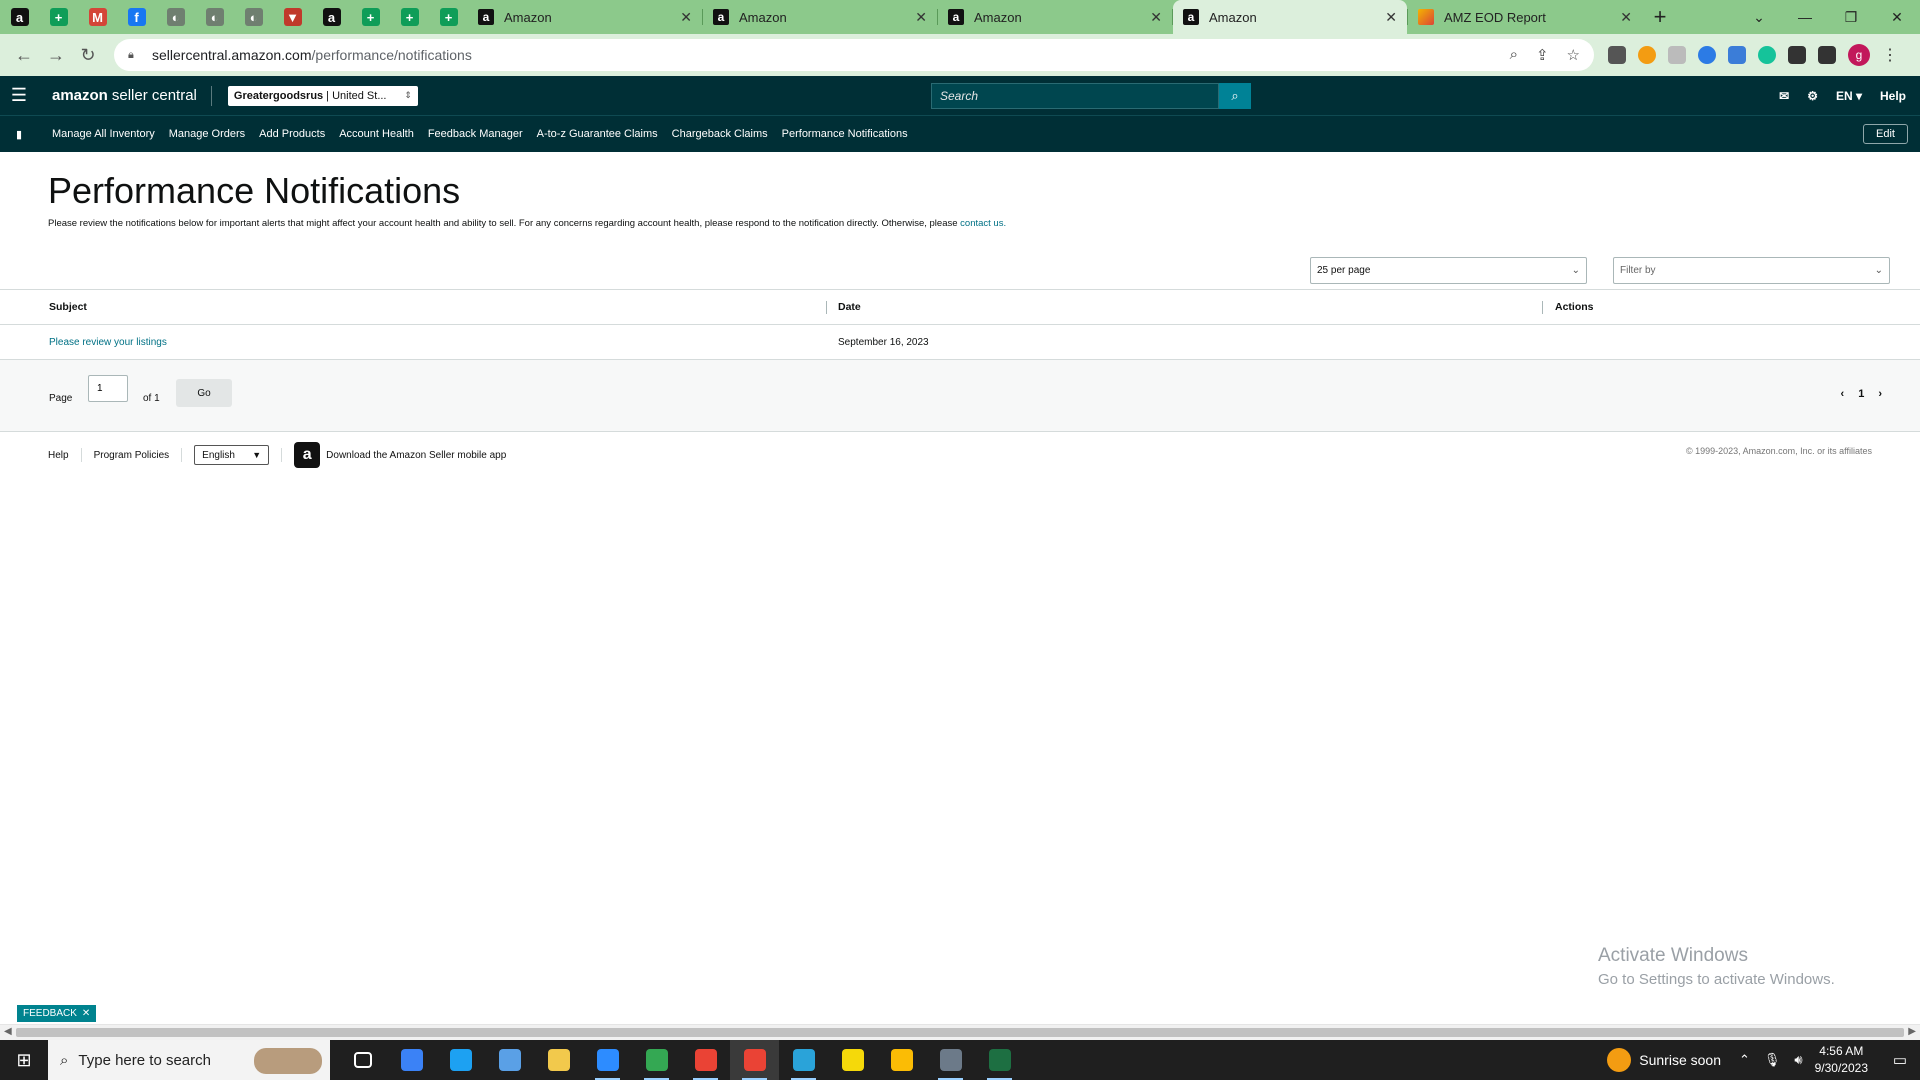 The image size is (1920, 1080). Describe the element at coordinates (68, 307) in the screenshot. I see `col-header-subject: Subject` at that location.